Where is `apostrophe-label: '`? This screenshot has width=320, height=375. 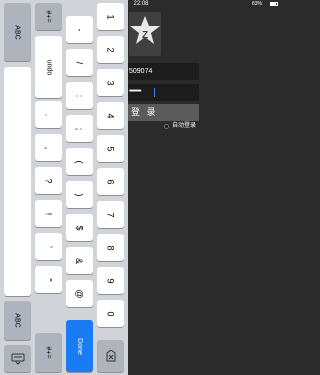 apostrophe-label: ' is located at coordinates (48, 246).